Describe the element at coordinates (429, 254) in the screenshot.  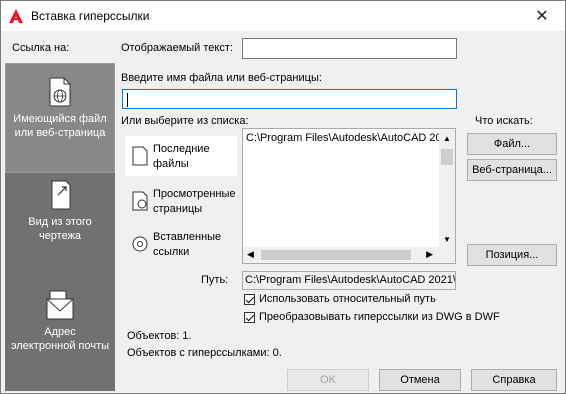
I see `scroll-right-icon: ▶` at that location.